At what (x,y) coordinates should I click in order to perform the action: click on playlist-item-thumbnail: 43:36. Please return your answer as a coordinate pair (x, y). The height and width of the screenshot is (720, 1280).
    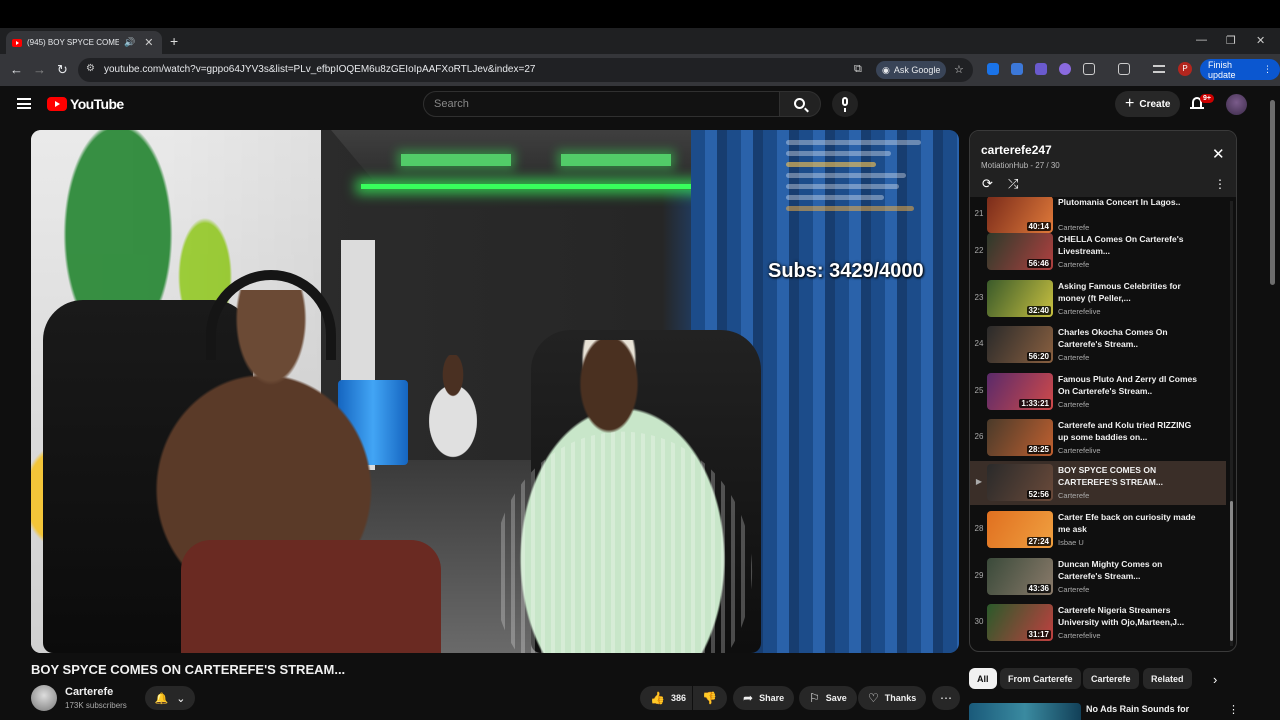
    Looking at the image, I should click on (1020, 576).